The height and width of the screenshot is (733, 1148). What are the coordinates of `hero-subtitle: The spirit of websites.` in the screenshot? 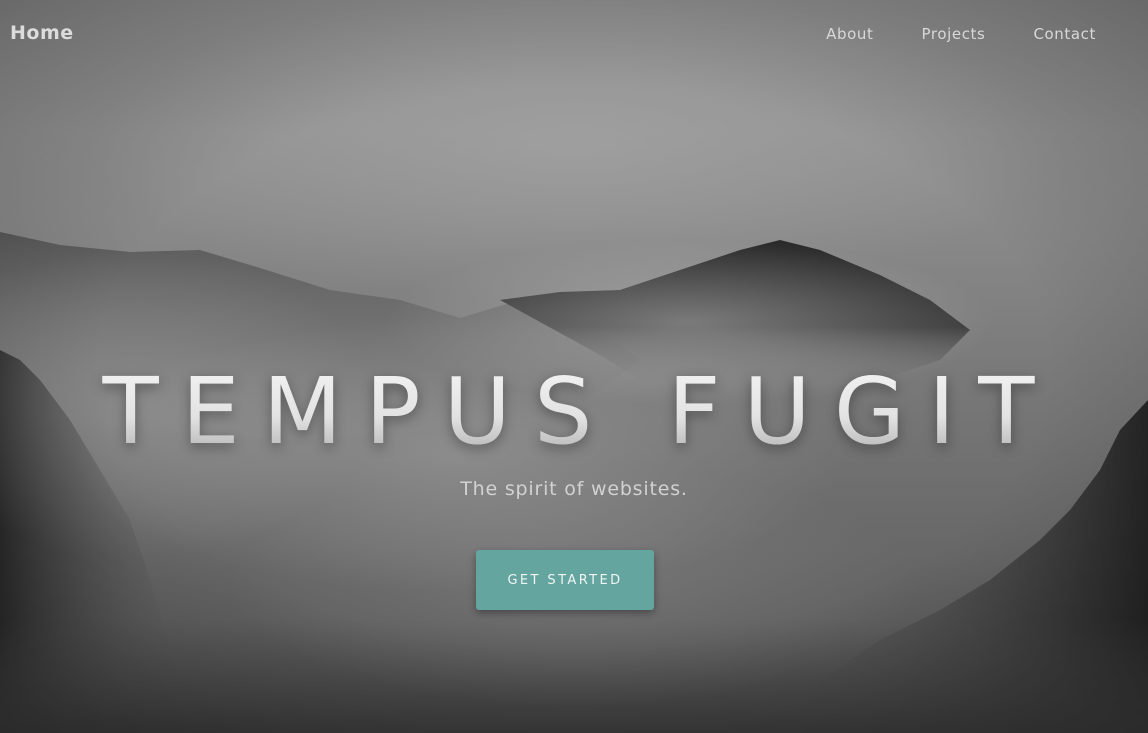 It's located at (574, 489).